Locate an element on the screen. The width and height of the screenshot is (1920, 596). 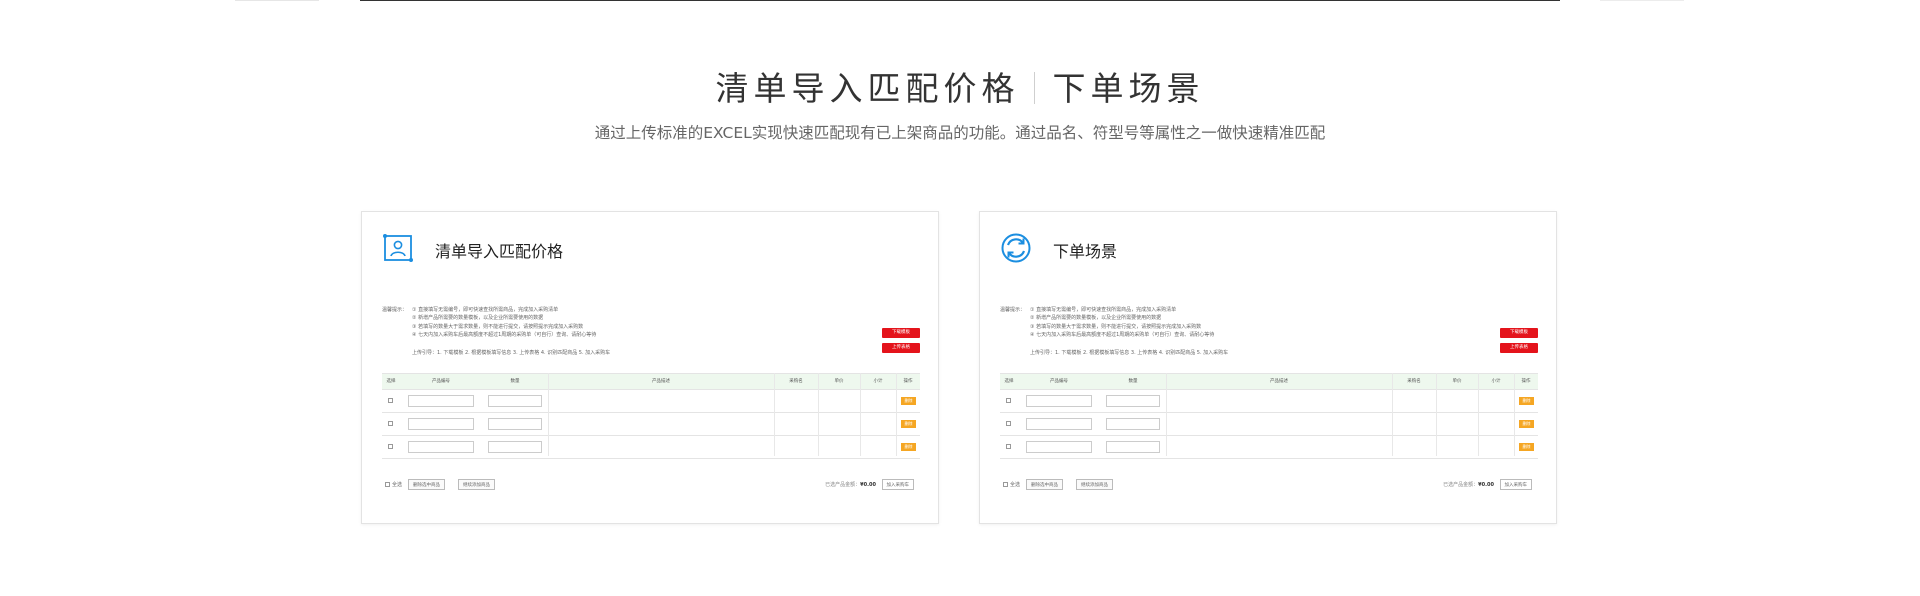
tip-line: ① 直接填写无需编号，即可快速查找所需商品，完成加入采购清单 is located at coordinates (485, 310).